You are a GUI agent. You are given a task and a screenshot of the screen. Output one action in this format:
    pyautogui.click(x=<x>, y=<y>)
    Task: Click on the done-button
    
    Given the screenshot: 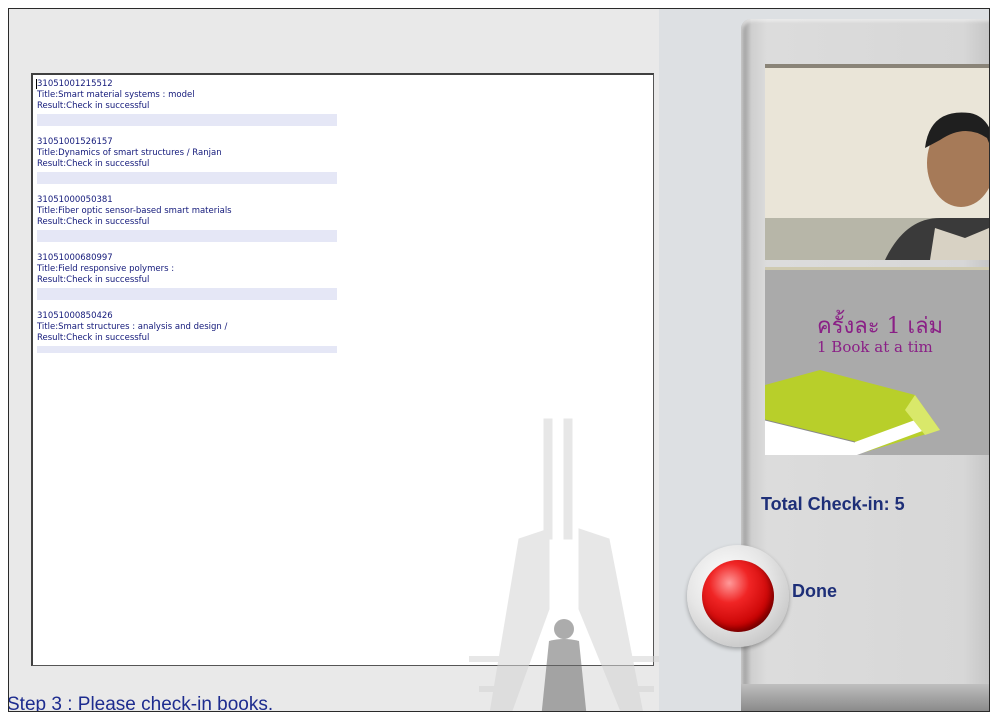 What is the action you would take?
    pyautogui.click(x=738, y=596)
    